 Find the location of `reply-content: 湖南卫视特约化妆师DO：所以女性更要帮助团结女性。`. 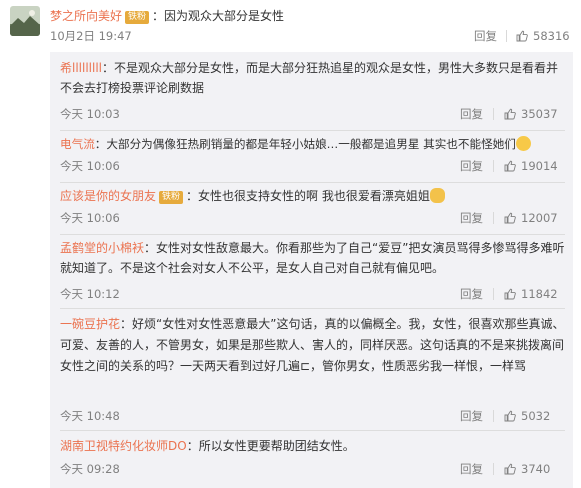

reply-content: 湖南卫视特约化妆师DO：所以女性更要帮助团结女性。 is located at coordinates (312, 446).